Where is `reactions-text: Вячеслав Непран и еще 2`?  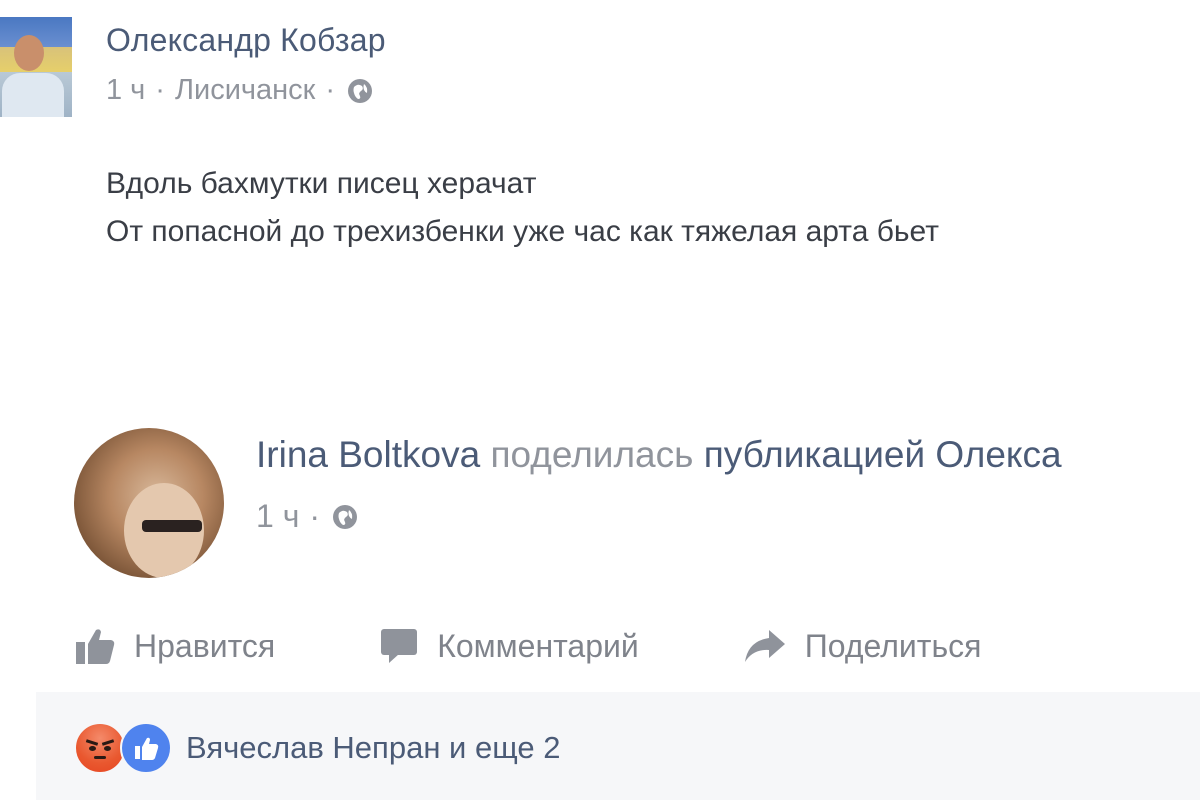
reactions-text: Вячеслав Непран и еще 2 is located at coordinates (373, 748).